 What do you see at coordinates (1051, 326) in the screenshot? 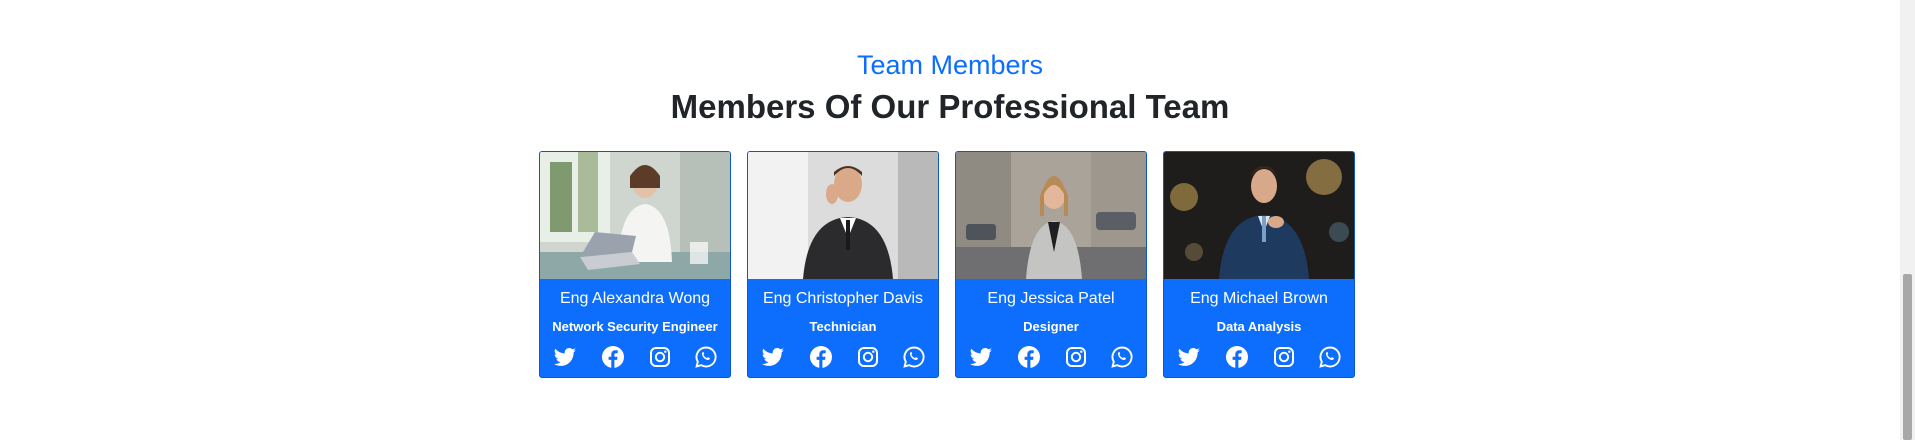
I see `member-role: Designer` at bounding box center [1051, 326].